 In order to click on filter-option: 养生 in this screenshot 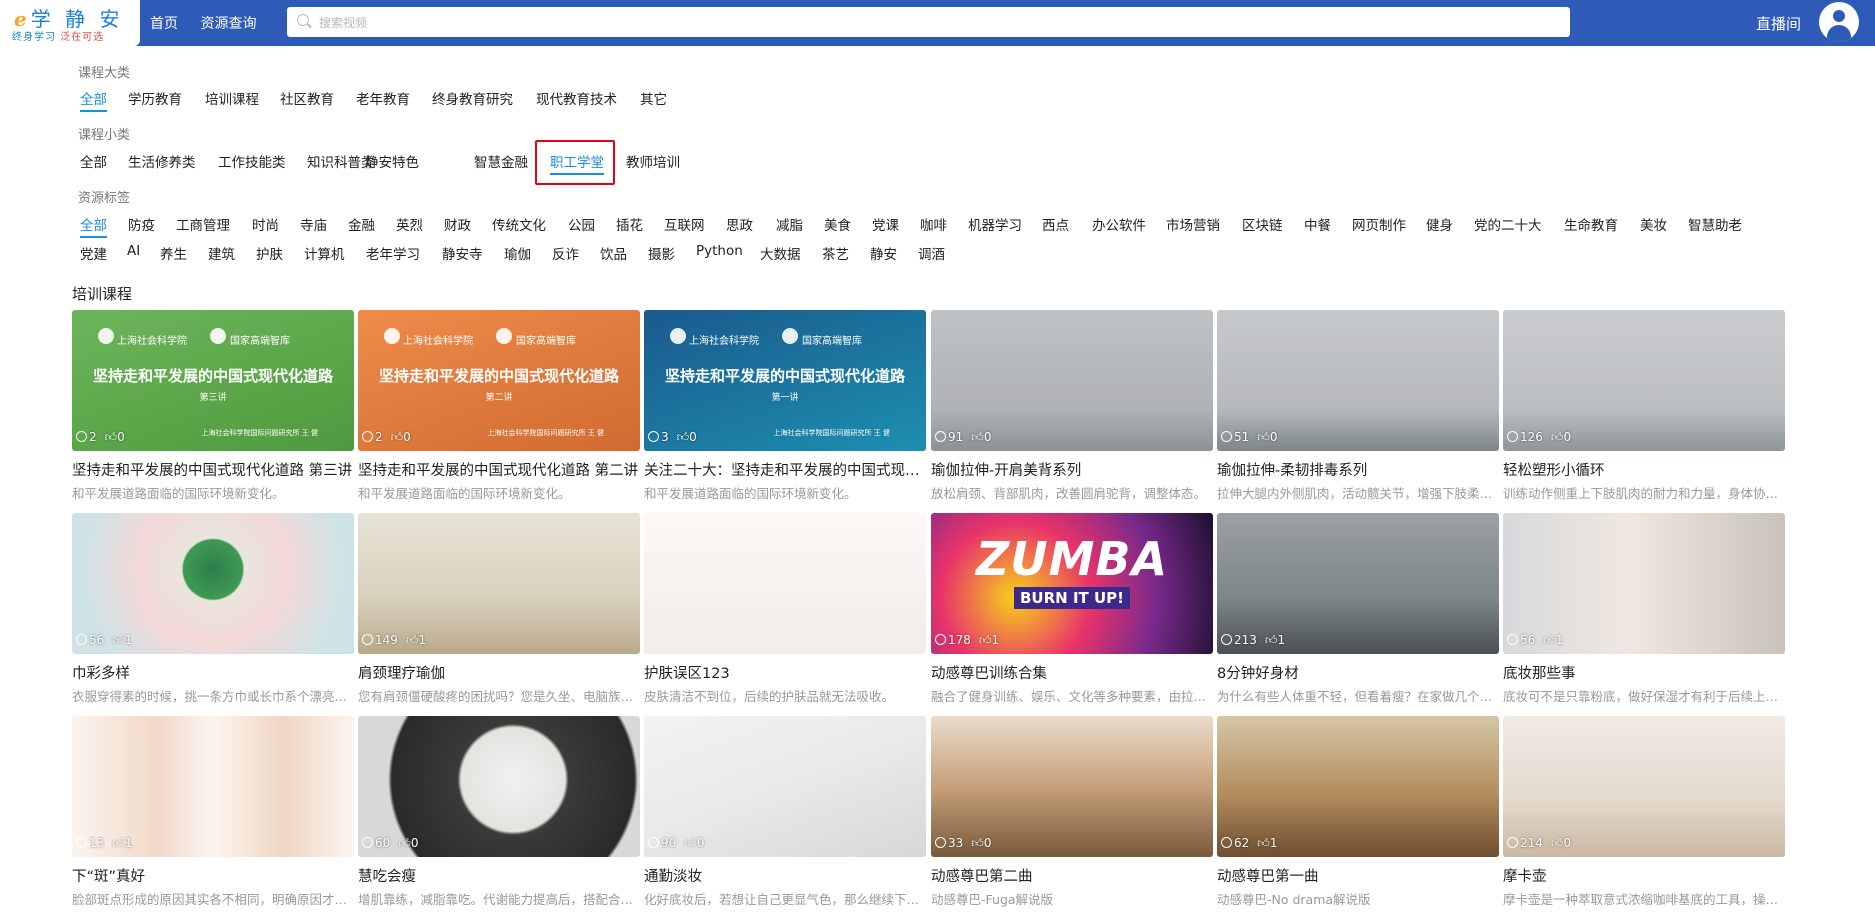, I will do `click(173, 253)`.